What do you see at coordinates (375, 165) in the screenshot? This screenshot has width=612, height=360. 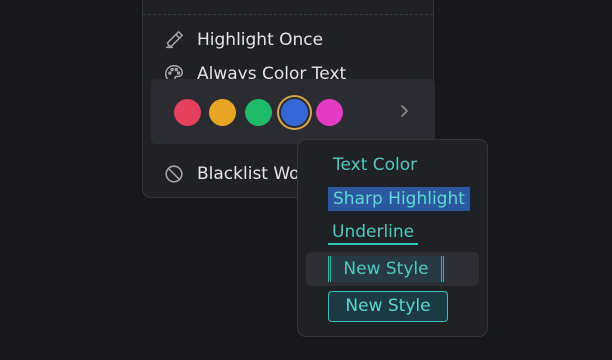 I see `text-color-option: Text Color` at bounding box center [375, 165].